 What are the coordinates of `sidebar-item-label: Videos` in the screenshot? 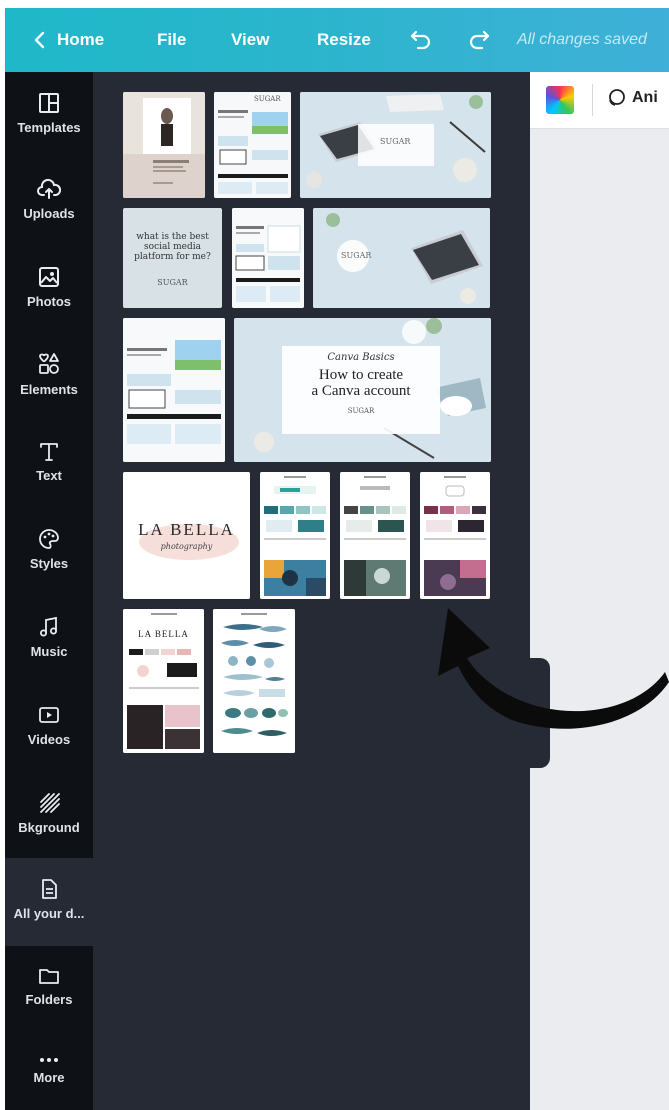 It's located at (49, 739).